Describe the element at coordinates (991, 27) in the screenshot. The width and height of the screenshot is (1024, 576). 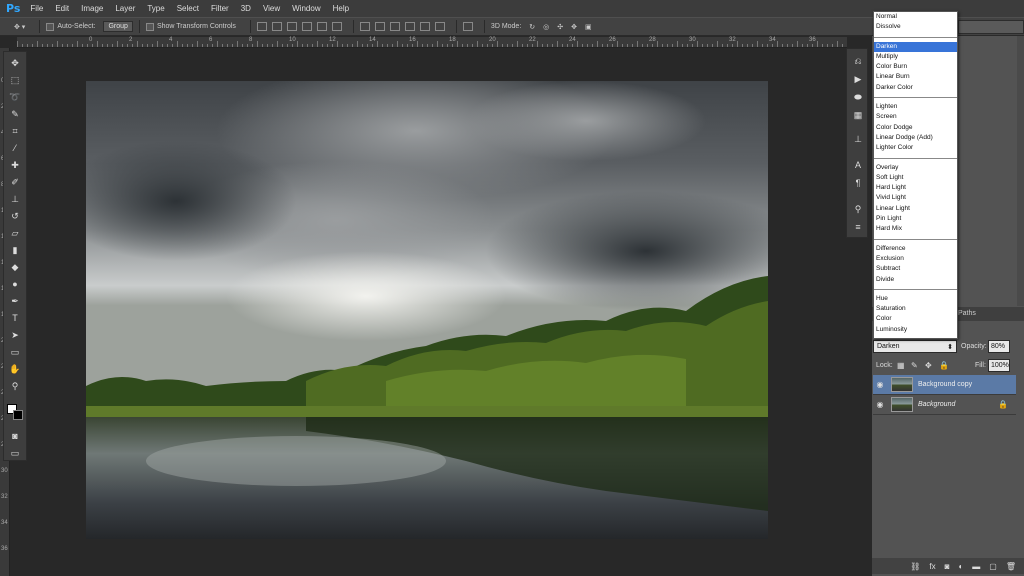
I see `workspace-selector` at that location.